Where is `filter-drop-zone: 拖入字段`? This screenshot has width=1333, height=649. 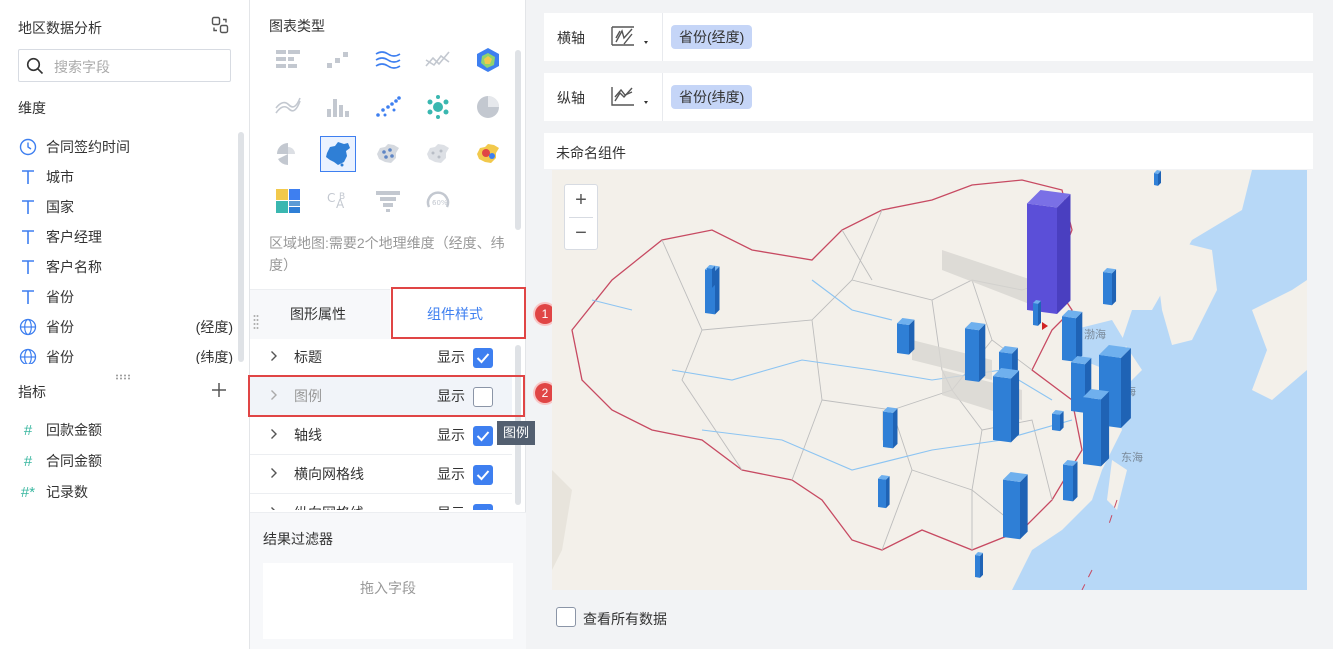
filter-drop-zone: 拖入字段 is located at coordinates (388, 601).